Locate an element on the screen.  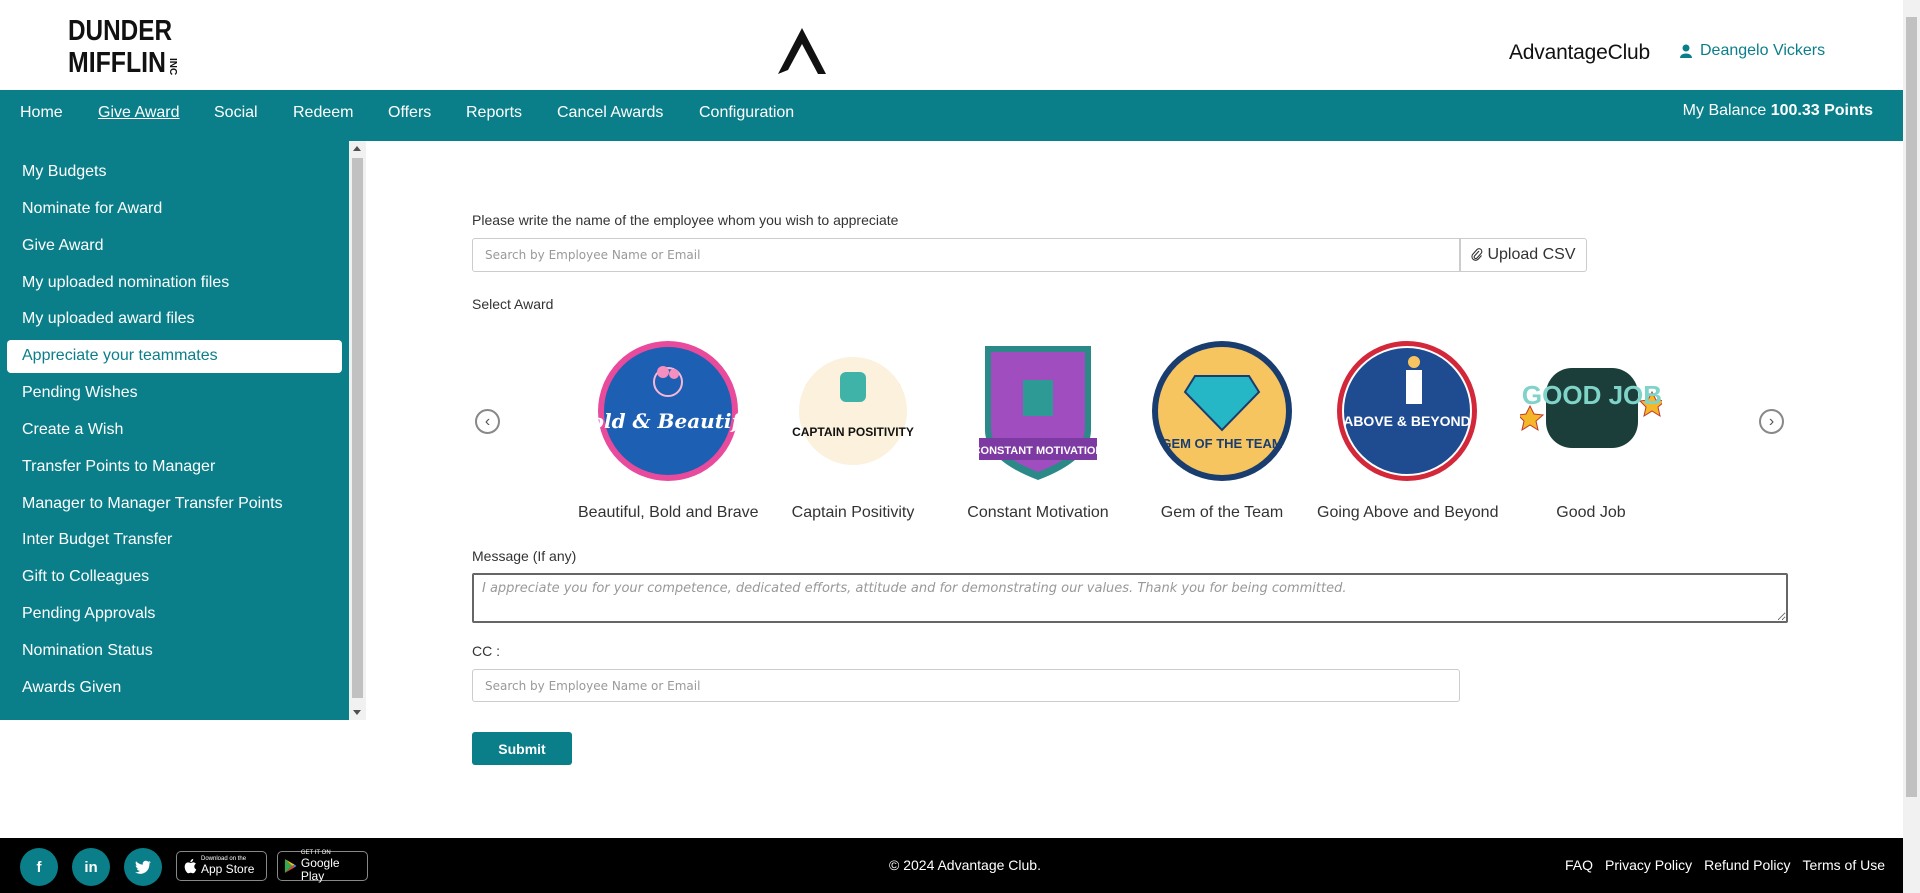
award-card: CONSTANT MOTIVATION Constant Motivation is located at coordinates (1038, 431).